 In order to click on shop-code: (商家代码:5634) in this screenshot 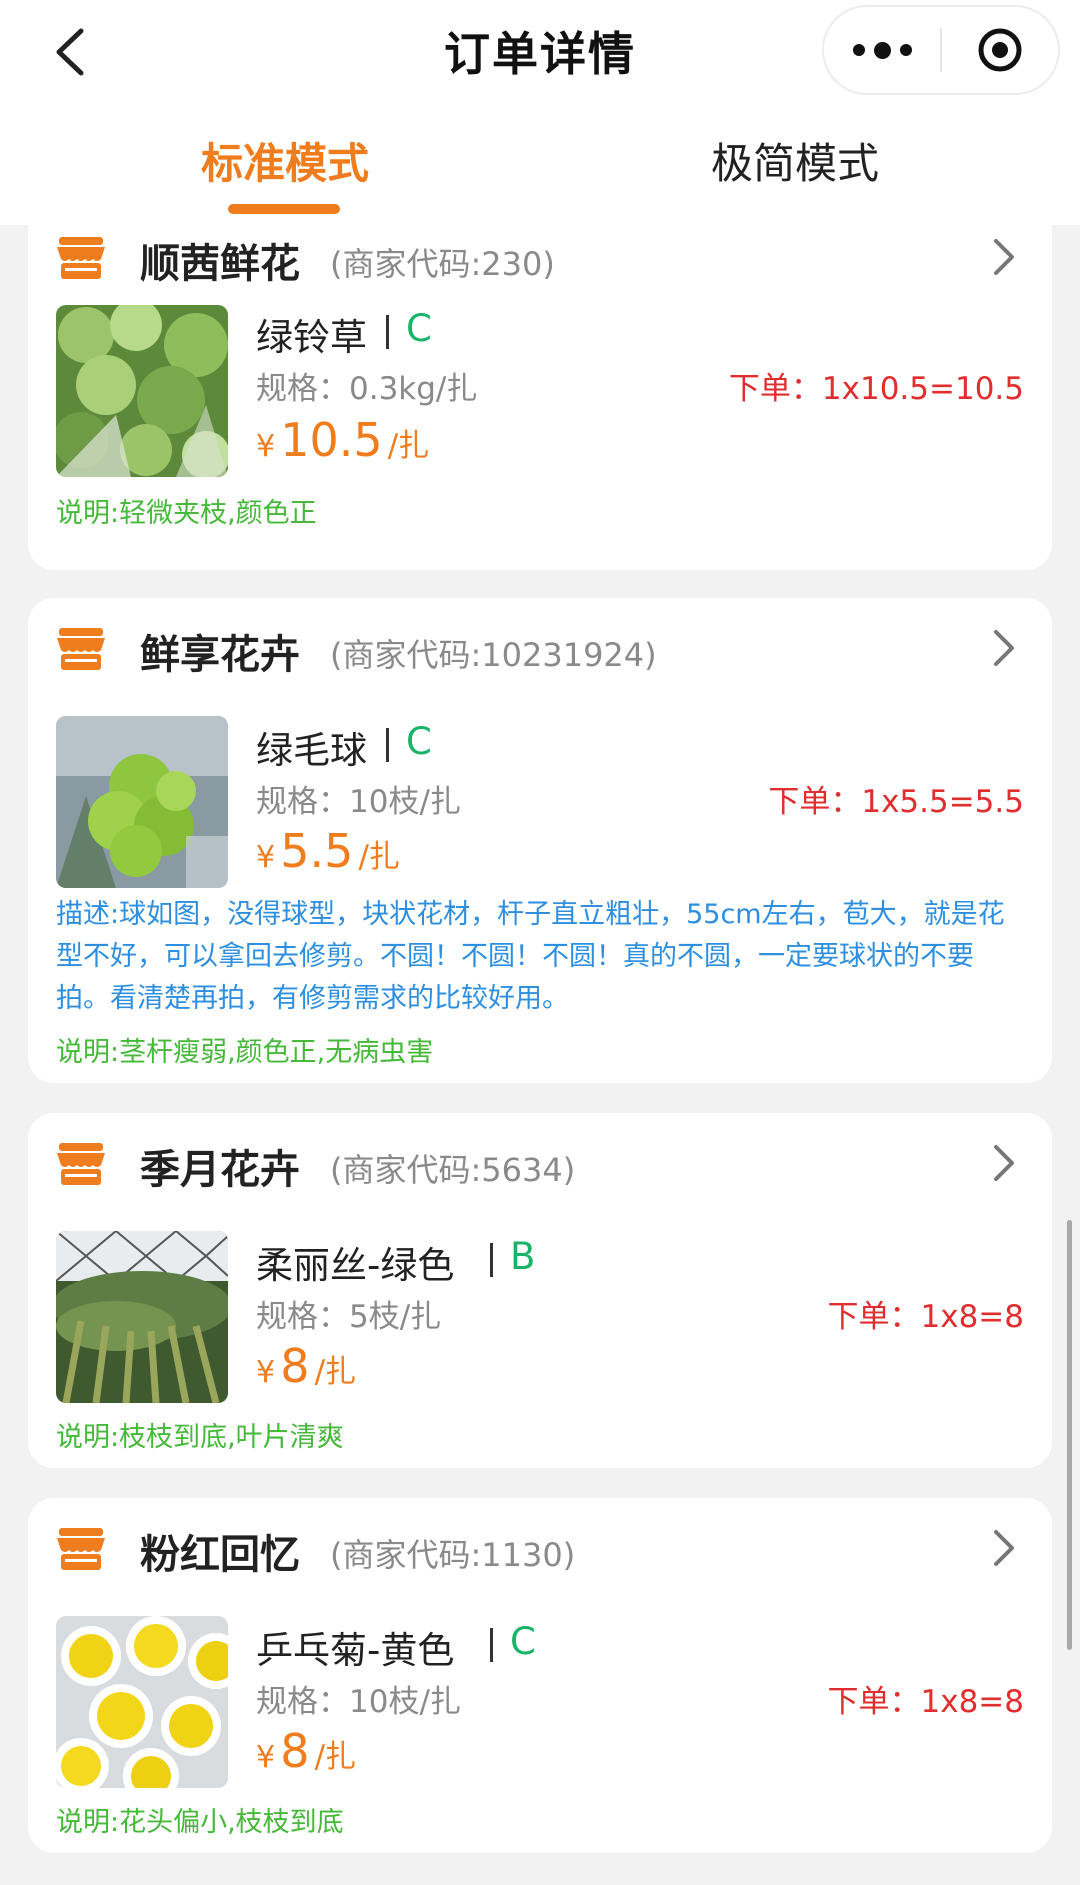, I will do `click(453, 1170)`.